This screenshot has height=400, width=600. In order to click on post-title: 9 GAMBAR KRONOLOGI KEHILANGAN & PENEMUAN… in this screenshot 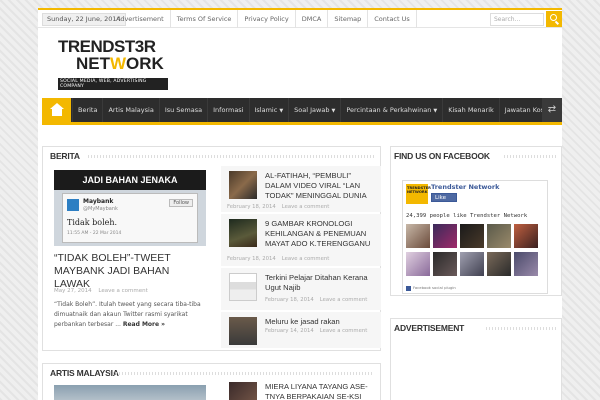, I will do `click(321, 234)`.